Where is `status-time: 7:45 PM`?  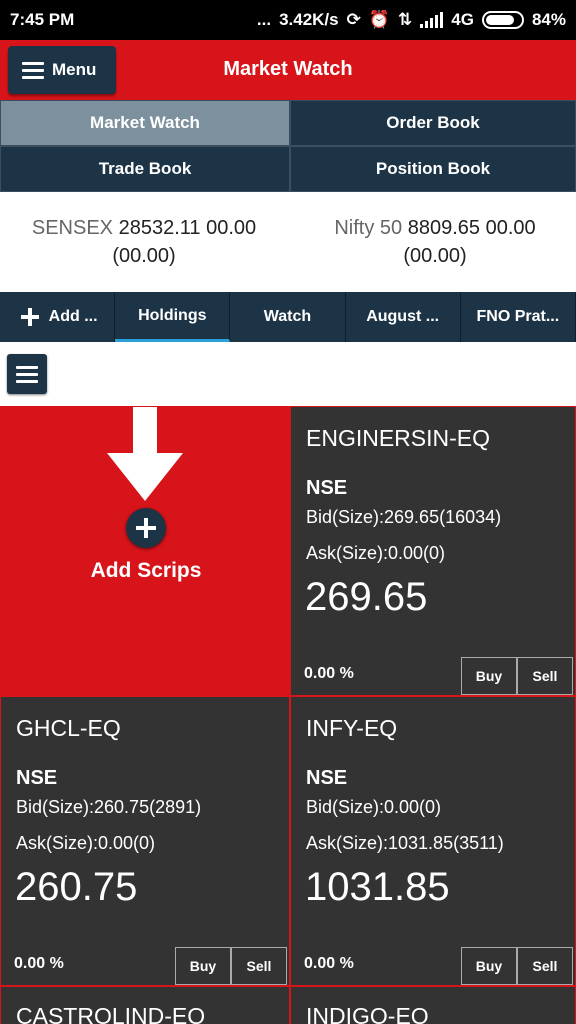 status-time: 7:45 PM is located at coordinates (42, 19).